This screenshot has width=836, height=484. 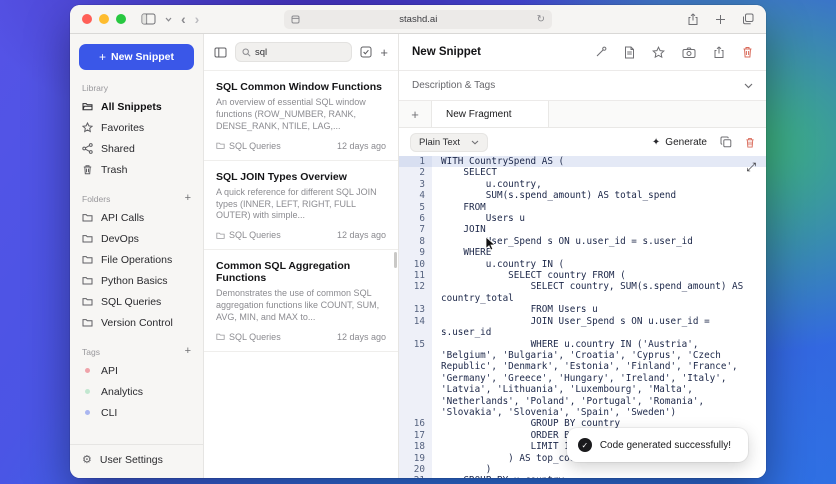 What do you see at coordinates (419, 458) in the screenshot?
I see `line-number: 19` at bounding box center [419, 458].